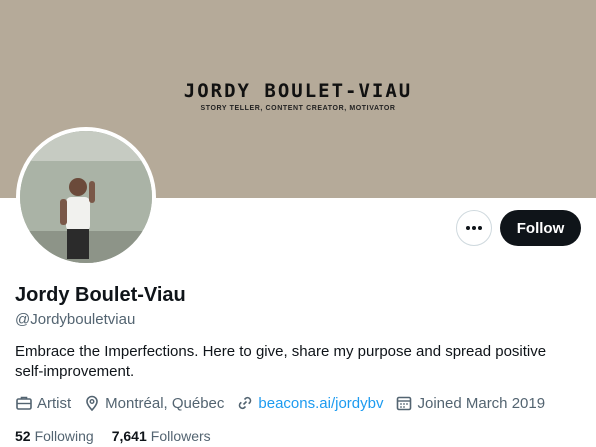  I want to click on location-pin-icon, so click(92, 403).